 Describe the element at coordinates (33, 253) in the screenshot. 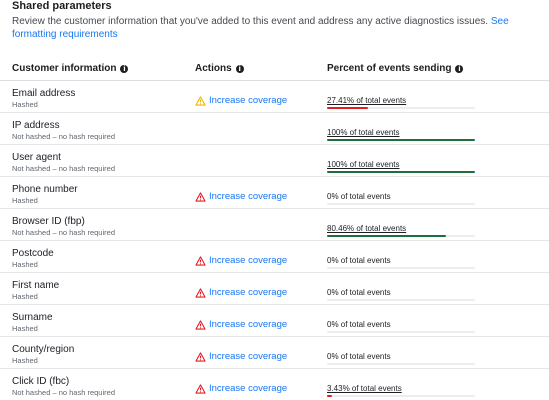

I see `parameter-name: Postcode` at that location.